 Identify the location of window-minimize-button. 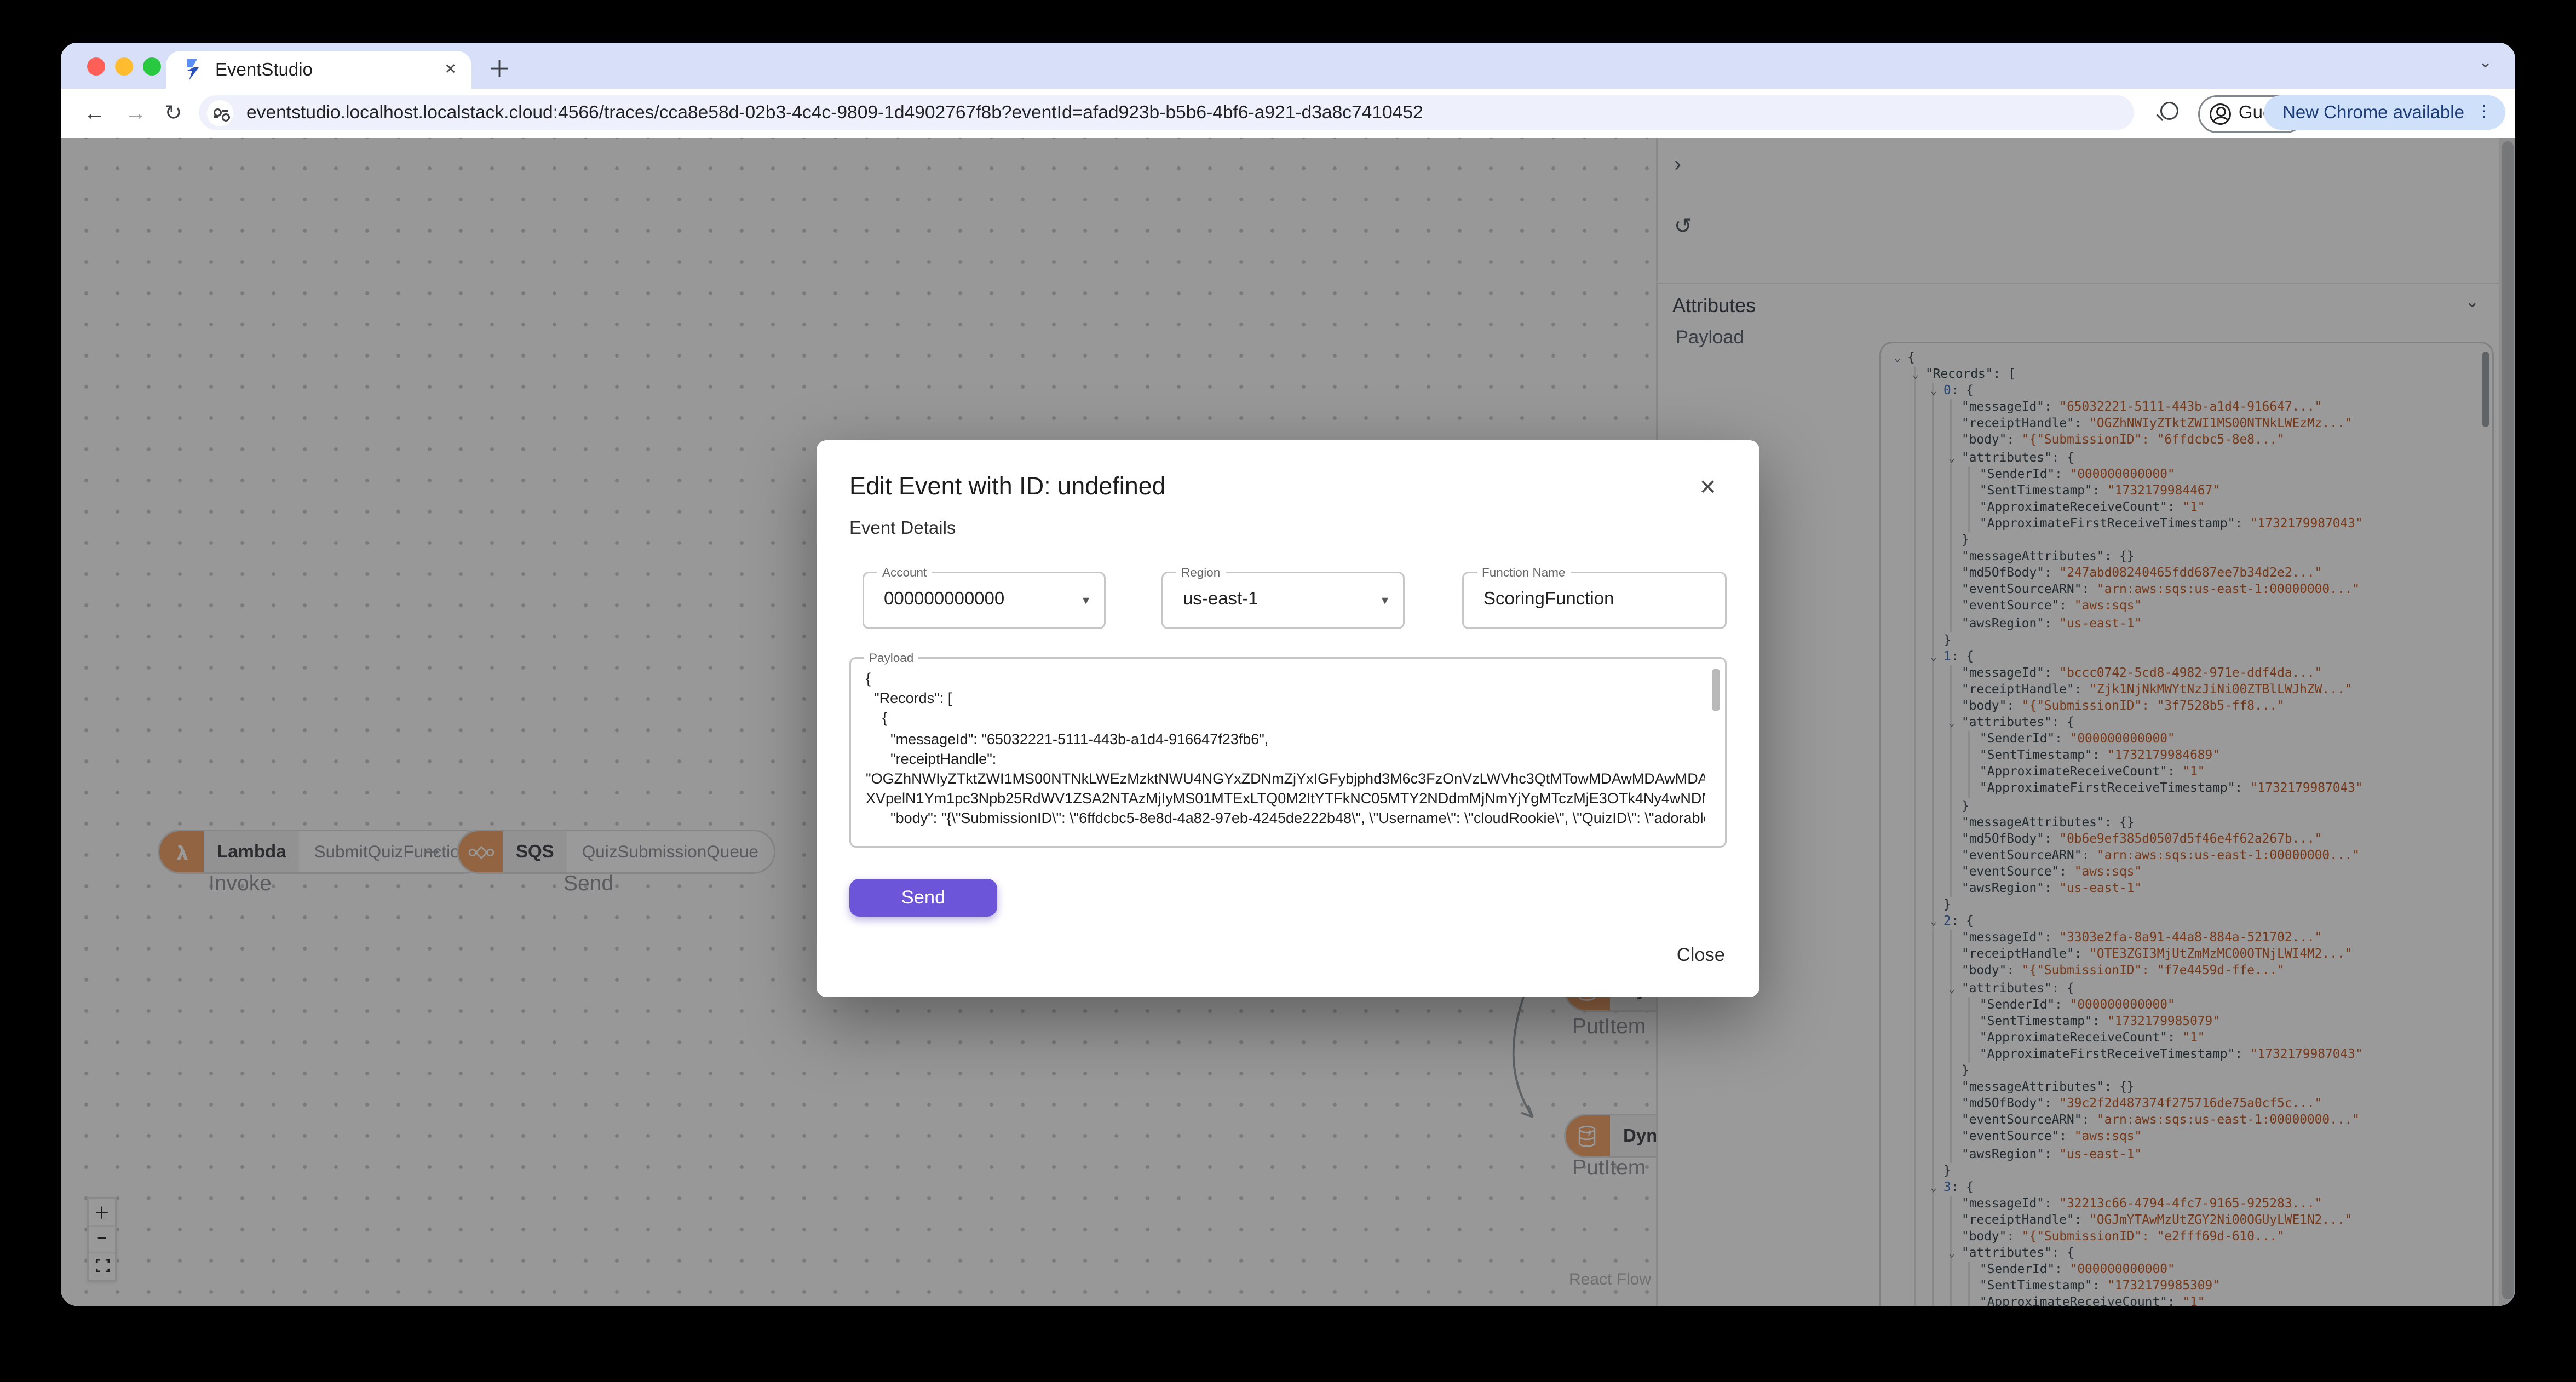
(124, 66).